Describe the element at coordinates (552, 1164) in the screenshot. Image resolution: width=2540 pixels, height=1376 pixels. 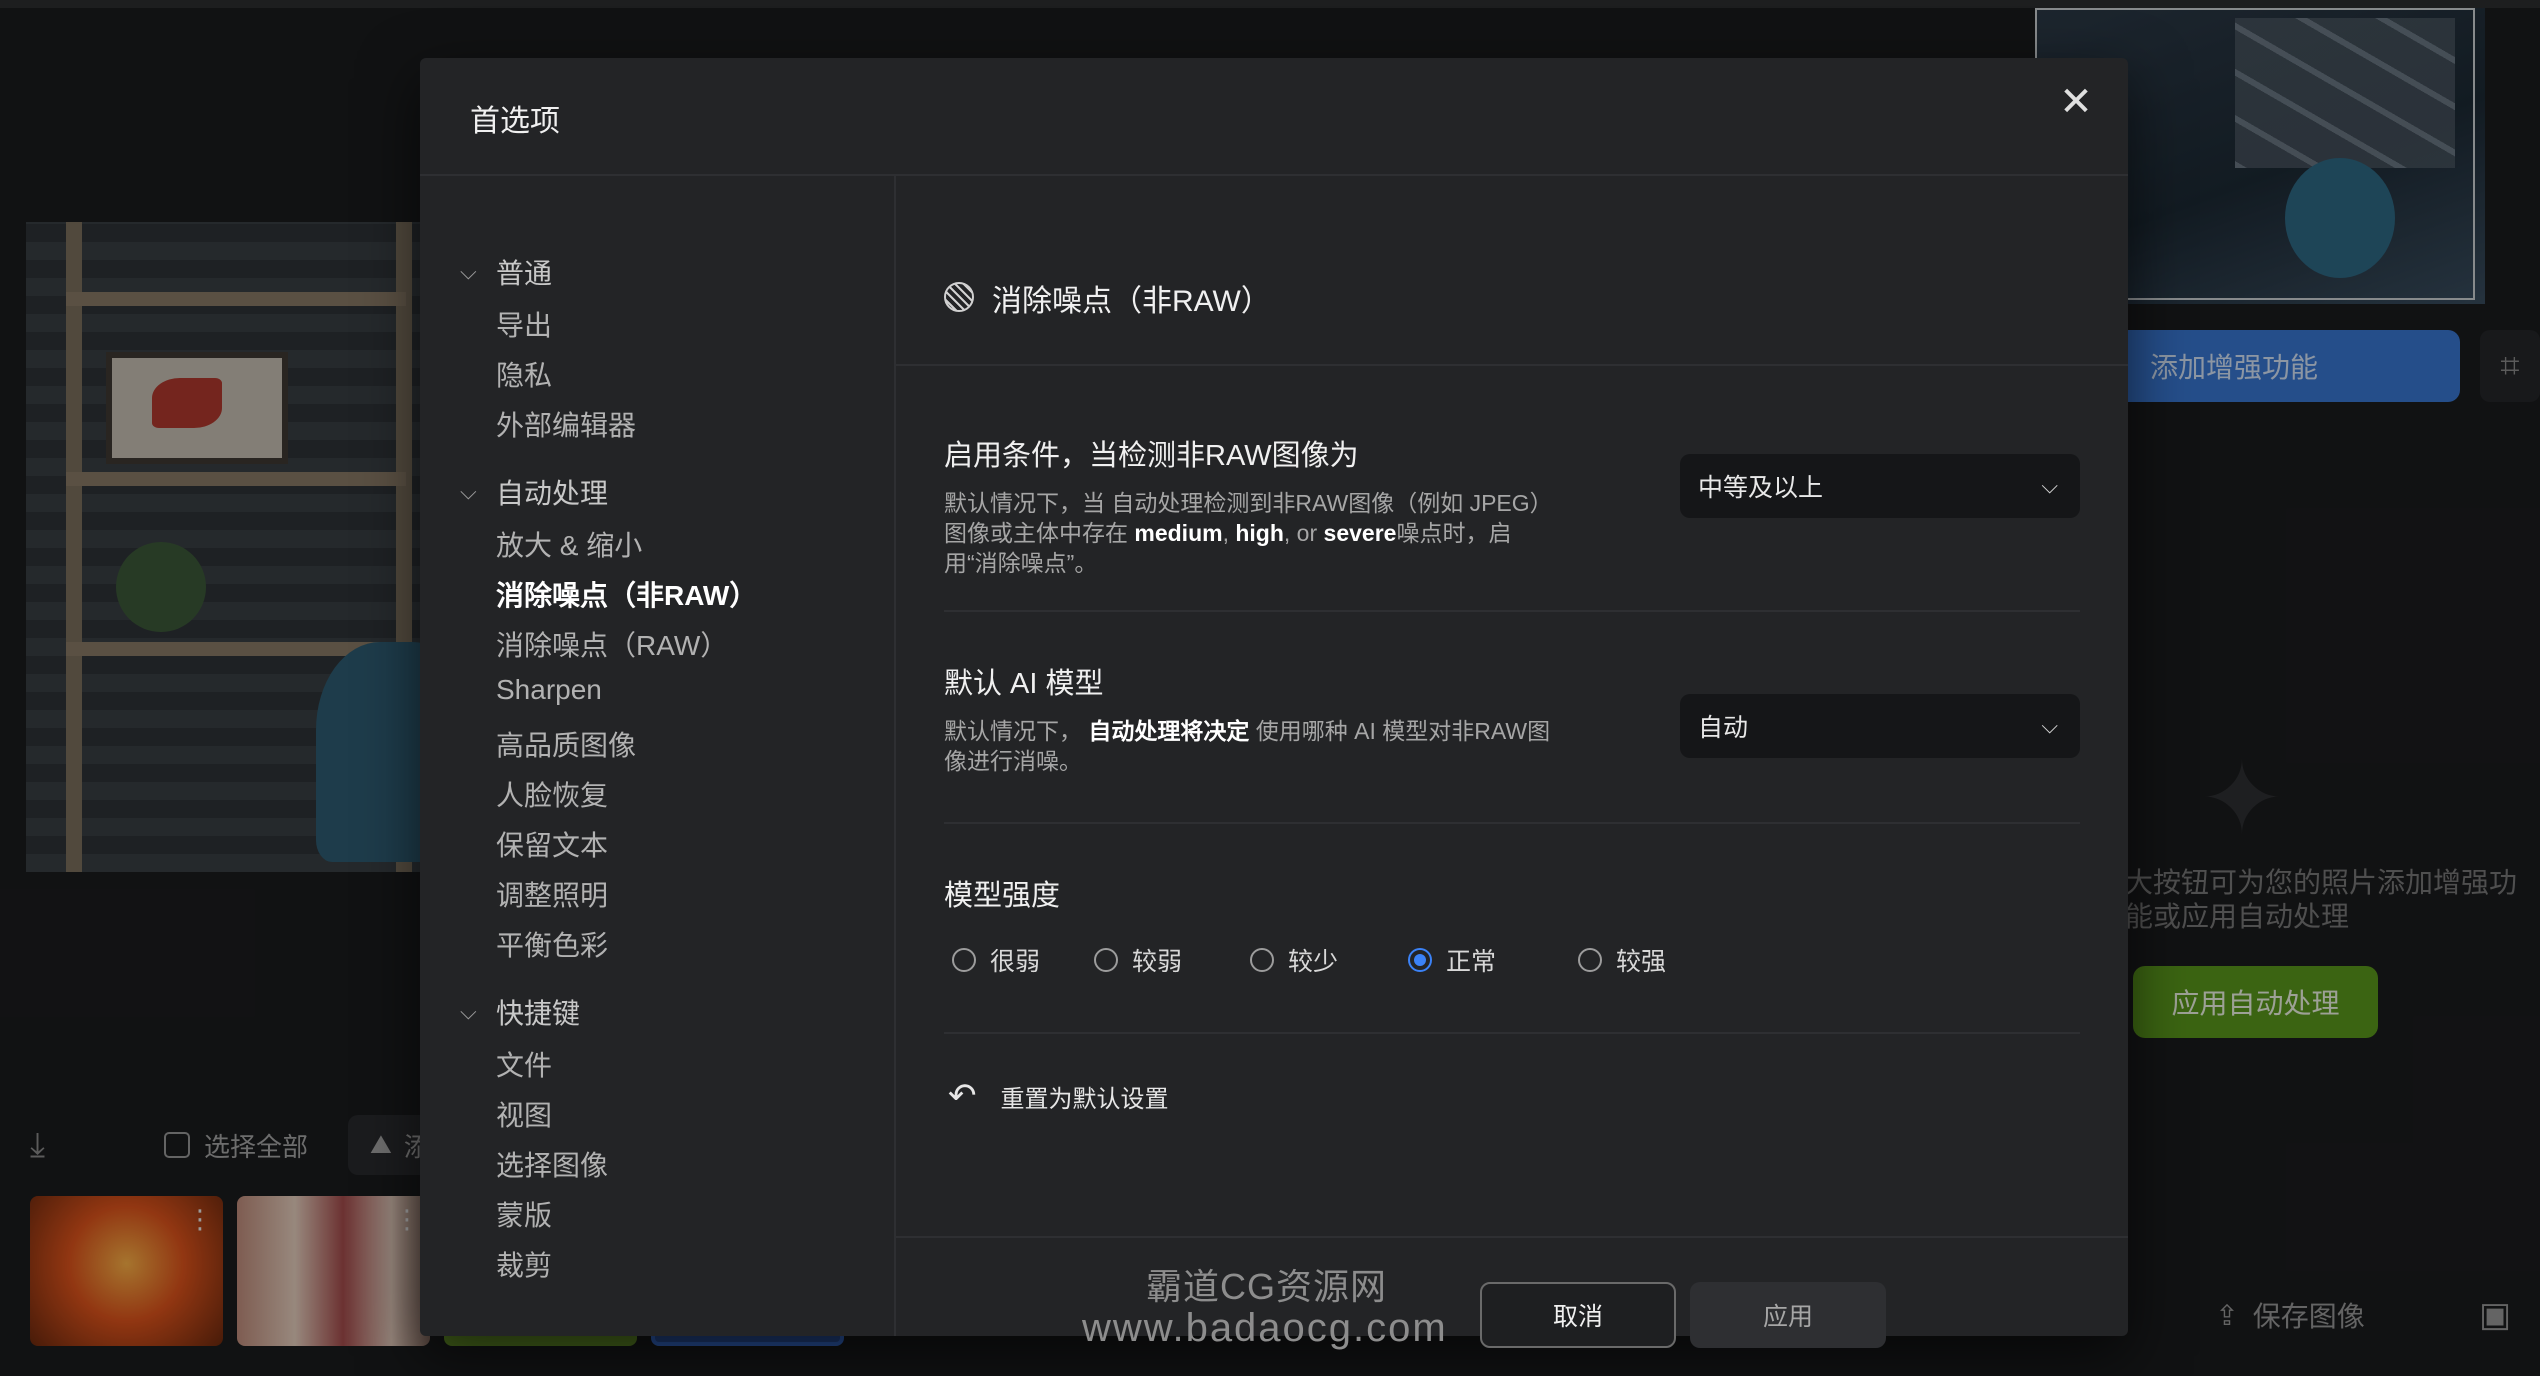
I see `sidebar-item-select-image: 选择图像` at that location.